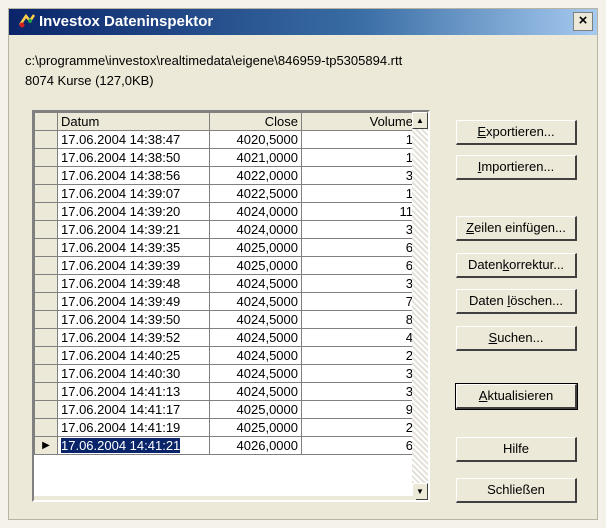 This screenshot has height=528, width=606. What do you see at coordinates (133, 373) in the screenshot?
I see `cell-datum: 17.06.2004 14:40:30` at bounding box center [133, 373].